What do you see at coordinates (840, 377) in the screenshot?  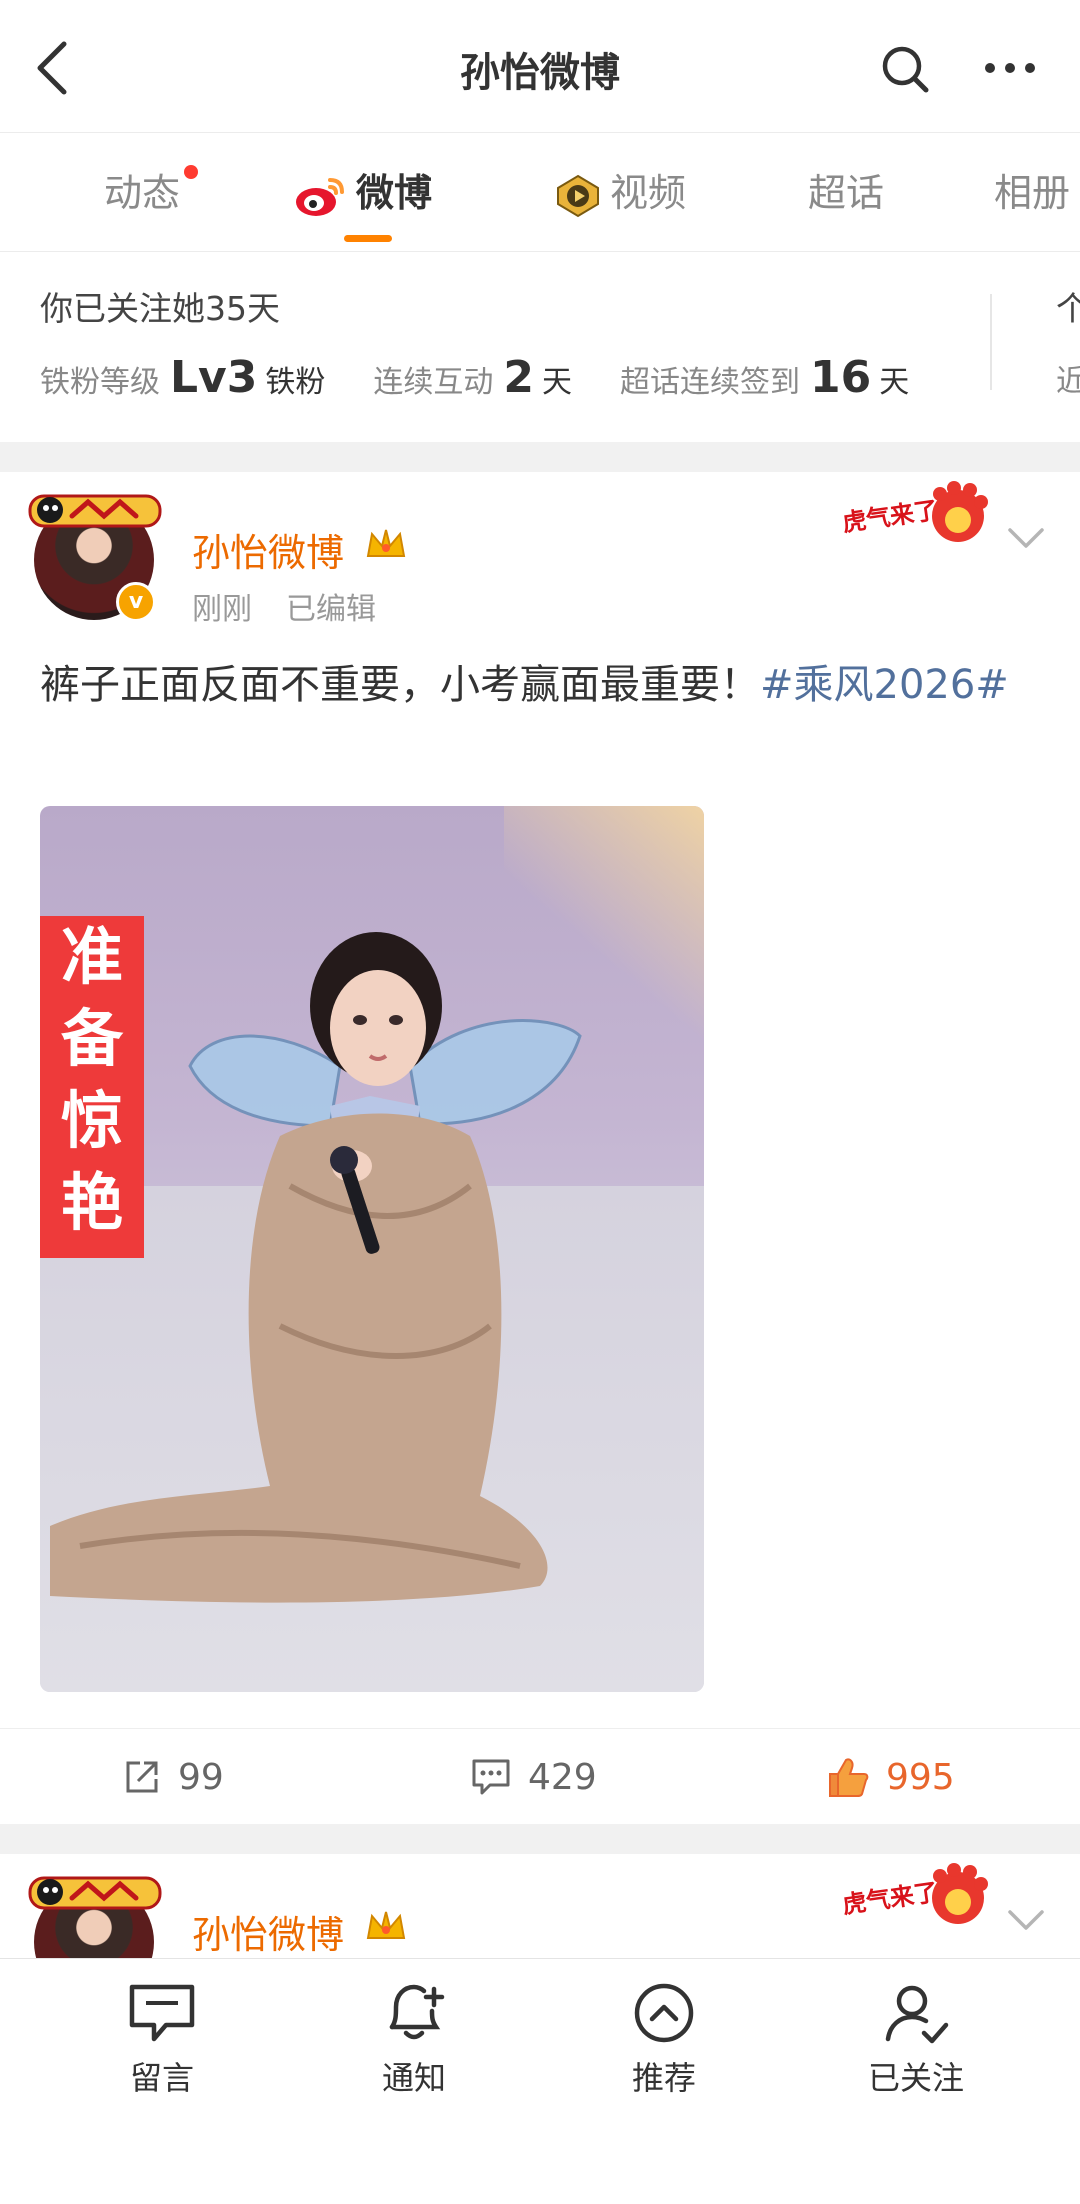 I see `checkin-value: 16` at bounding box center [840, 377].